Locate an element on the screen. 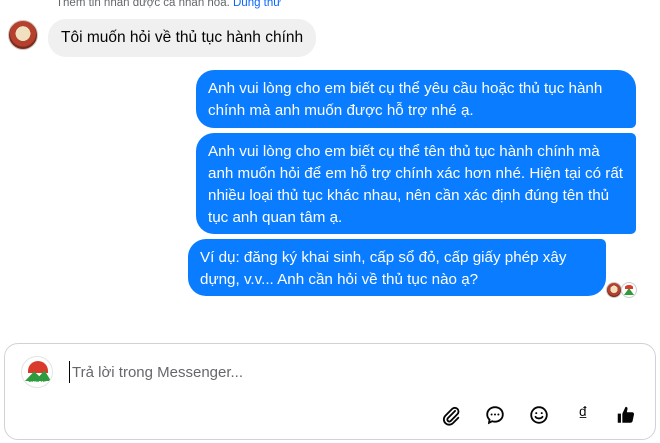  chat-bubble-icon is located at coordinates (495, 415).